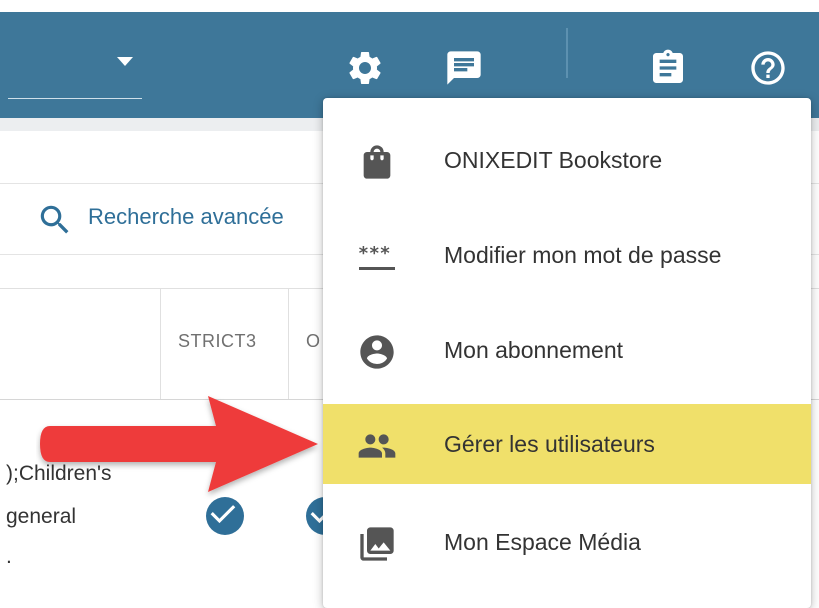 This screenshot has height=608, width=819. What do you see at coordinates (567, 53) in the screenshot?
I see `toolbar-divider` at bounding box center [567, 53].